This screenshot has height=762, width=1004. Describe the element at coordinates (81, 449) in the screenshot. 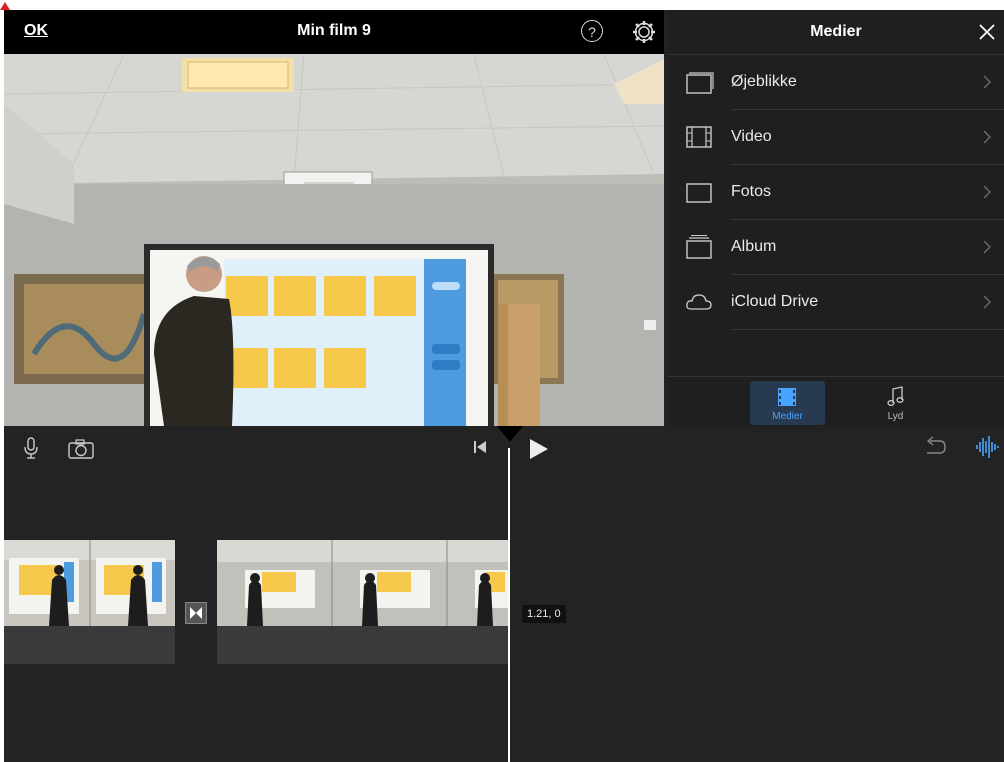

I see `camera-icon` at that location.